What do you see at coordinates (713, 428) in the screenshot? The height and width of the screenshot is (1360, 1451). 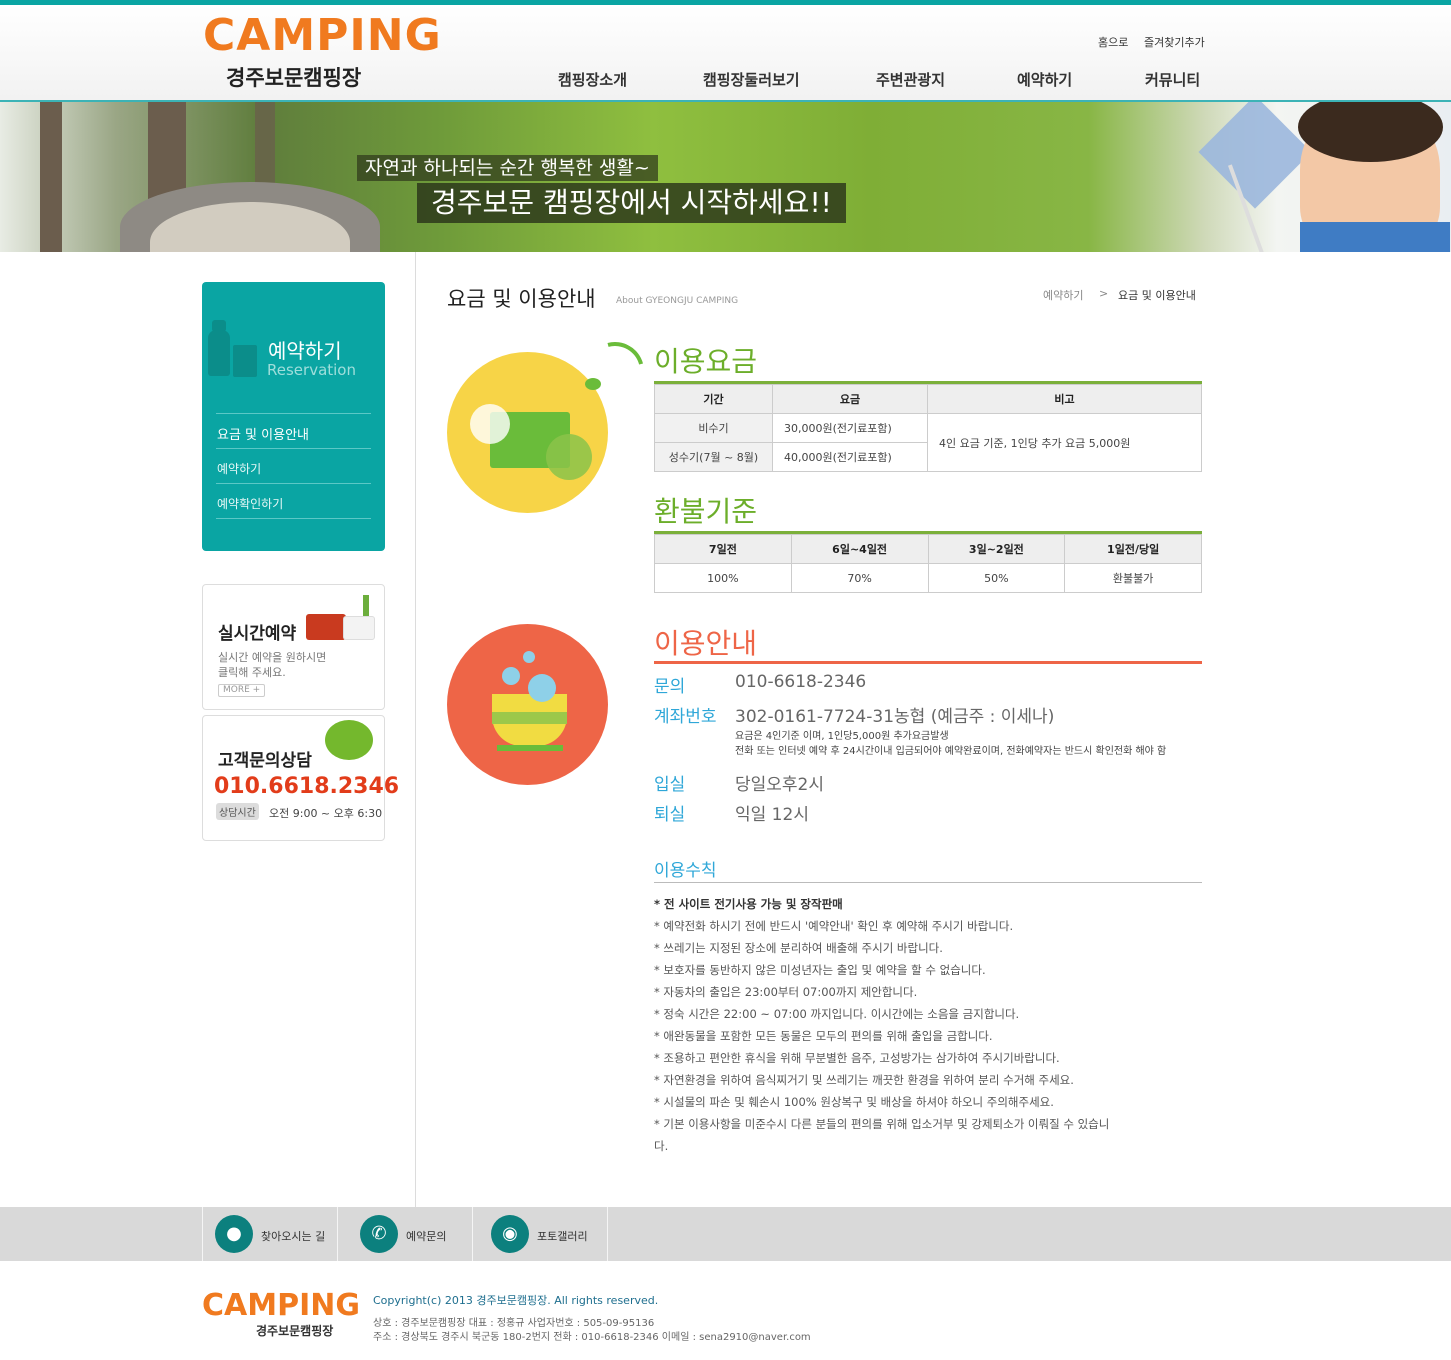 I see `table-cell: 비수기` at bounding box center [713, 428].